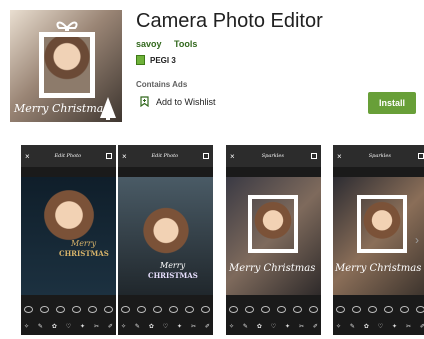 The height and width of the screenshot is (339, 424). I want to click on screenshot-1: × Edit Photo Merry CHRISTMAS ✧ ✎ ✿ ♡ ✦ ✂ ✐, so click(68, 240).